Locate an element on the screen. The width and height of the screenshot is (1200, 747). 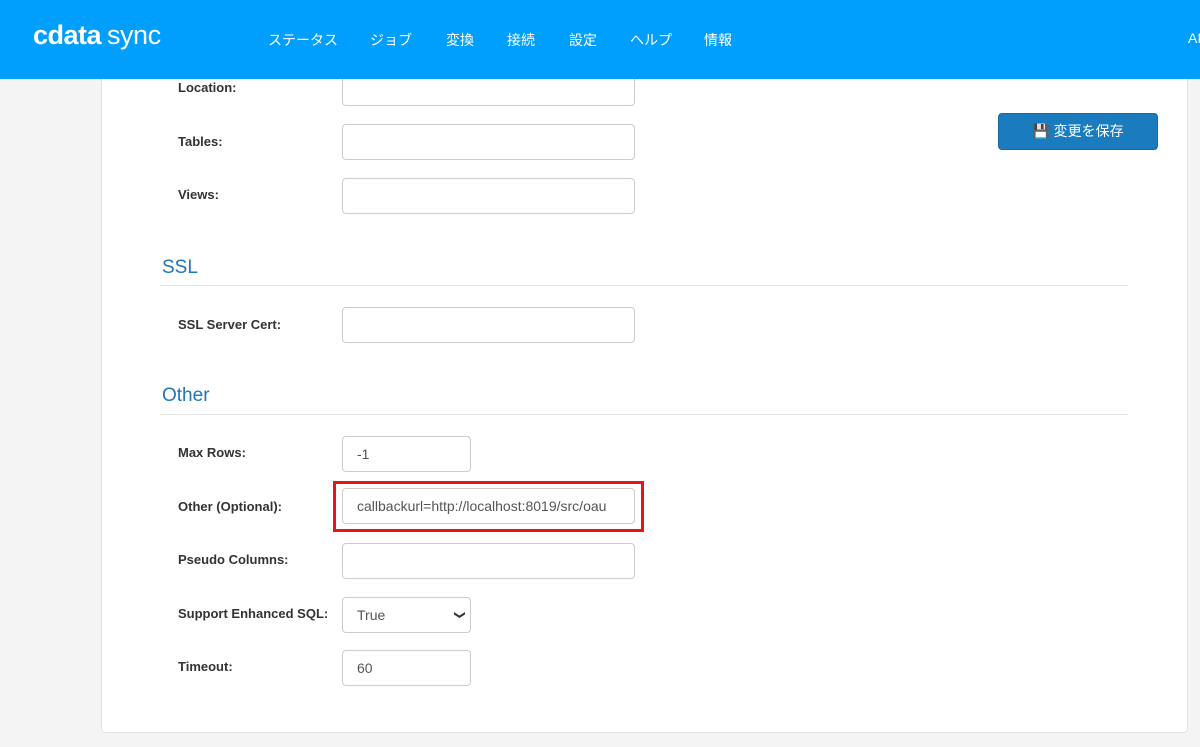
chevron-down-icon: ❯ is located at coordinates (459, 615).